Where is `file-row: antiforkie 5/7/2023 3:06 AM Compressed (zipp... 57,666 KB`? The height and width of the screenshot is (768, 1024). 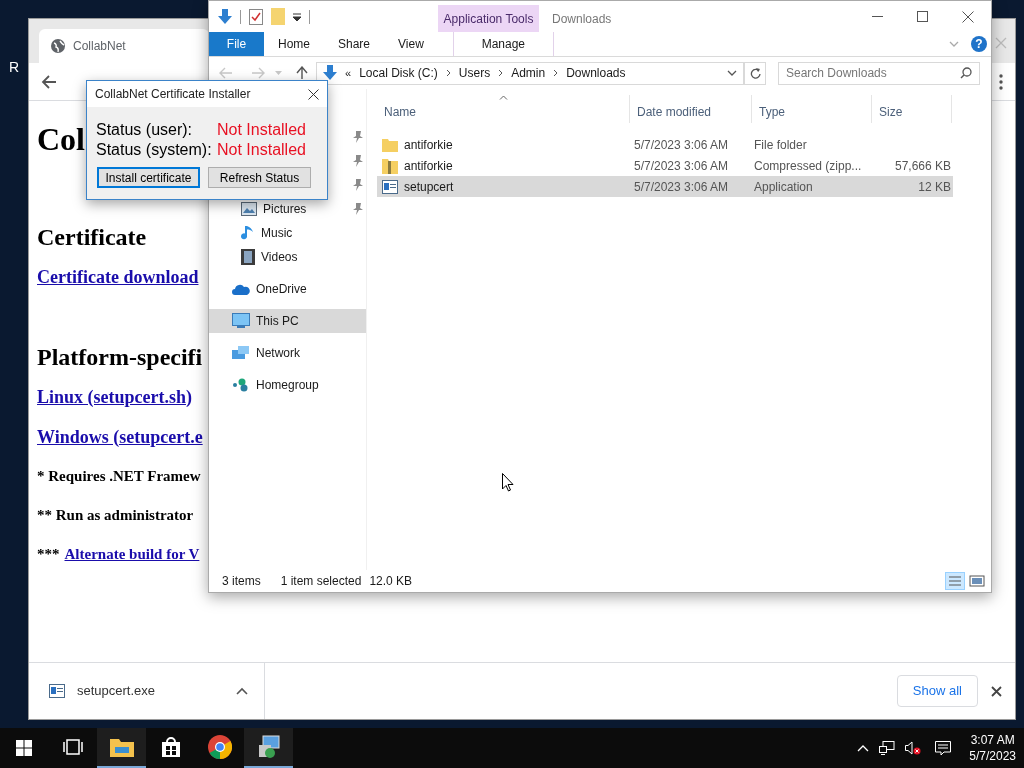
file-row: antiforkie 5/7/2023 3:06 AM Compressed (zipp... 57,666 KB is located at coordinates (665, 165).